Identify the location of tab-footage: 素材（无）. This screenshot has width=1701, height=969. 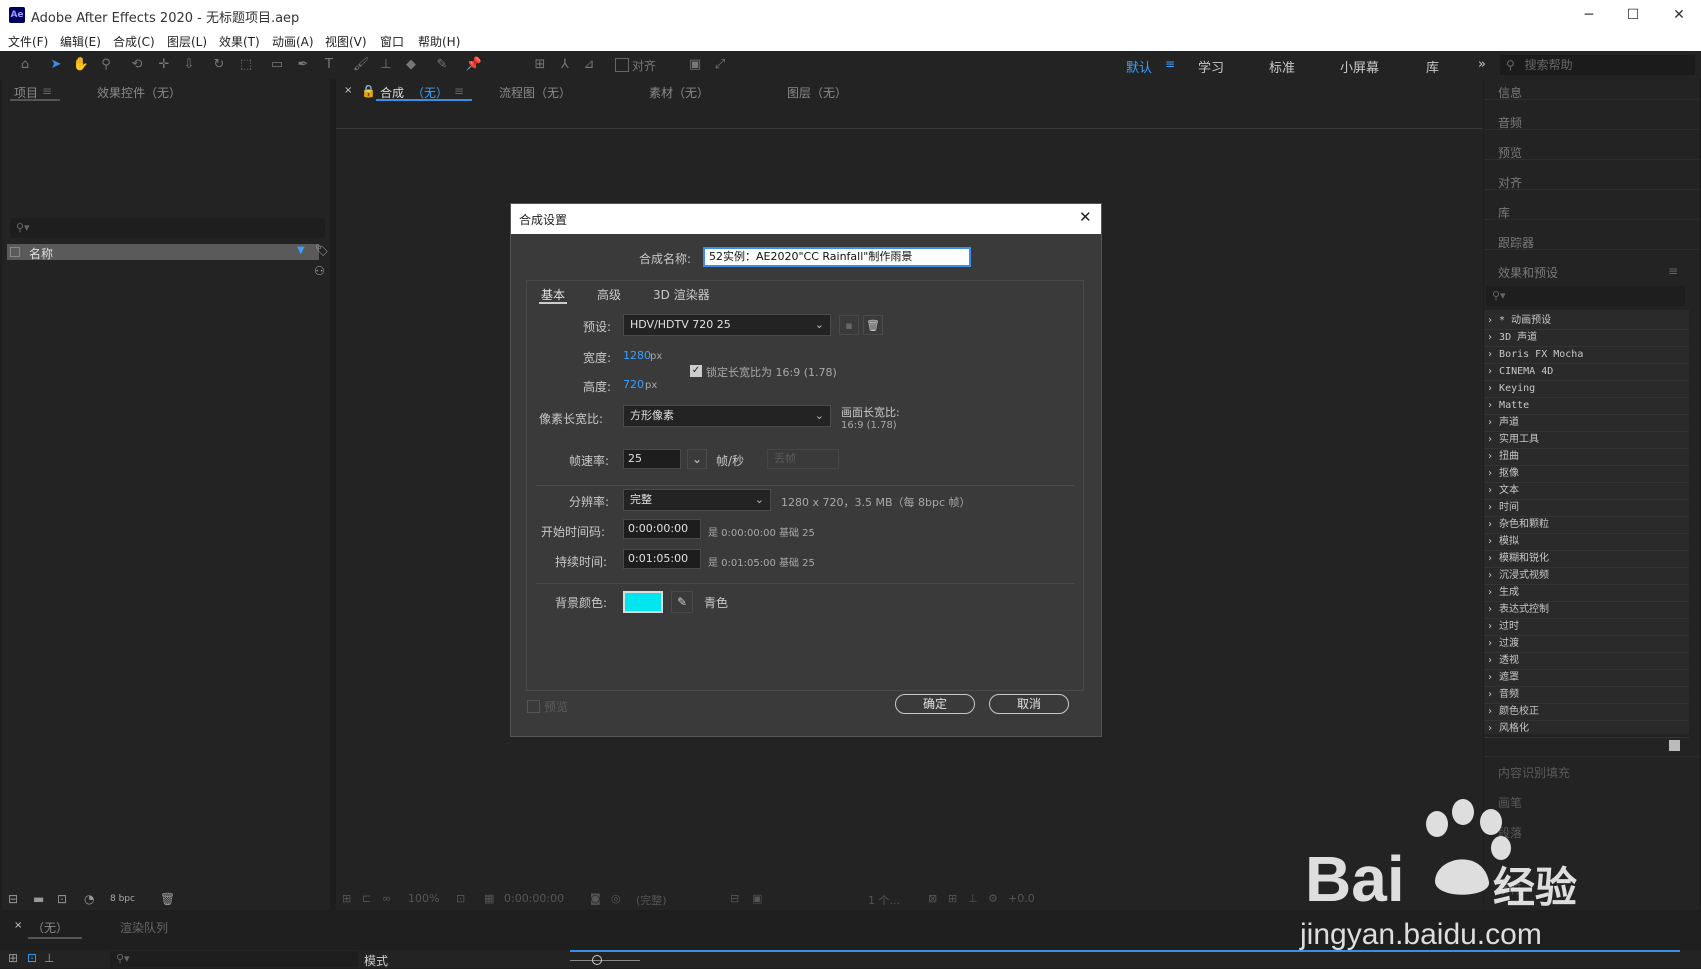
(679, 92).